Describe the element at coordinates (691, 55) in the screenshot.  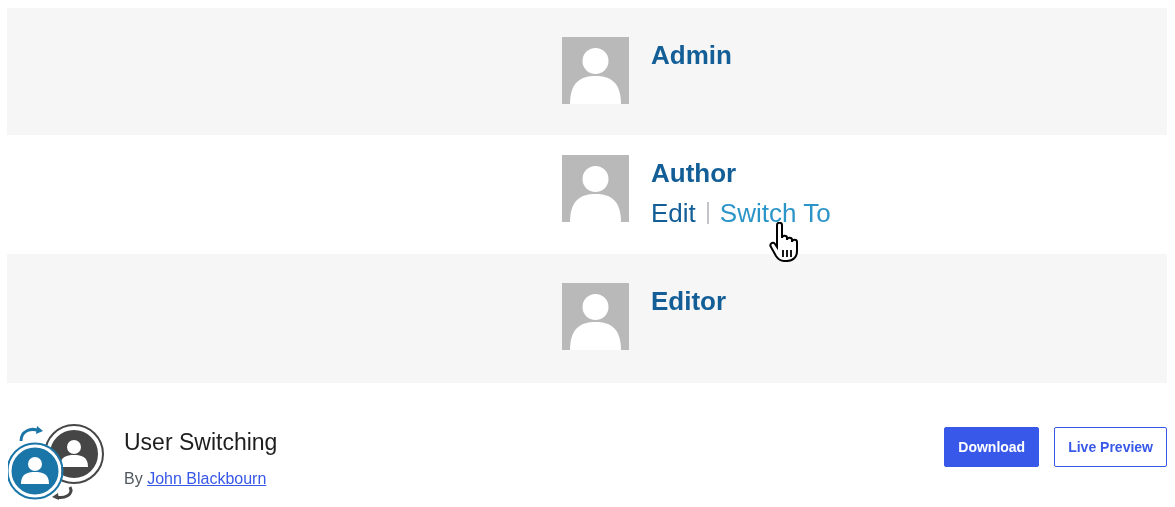
I see `user-name: Admin` at that location.